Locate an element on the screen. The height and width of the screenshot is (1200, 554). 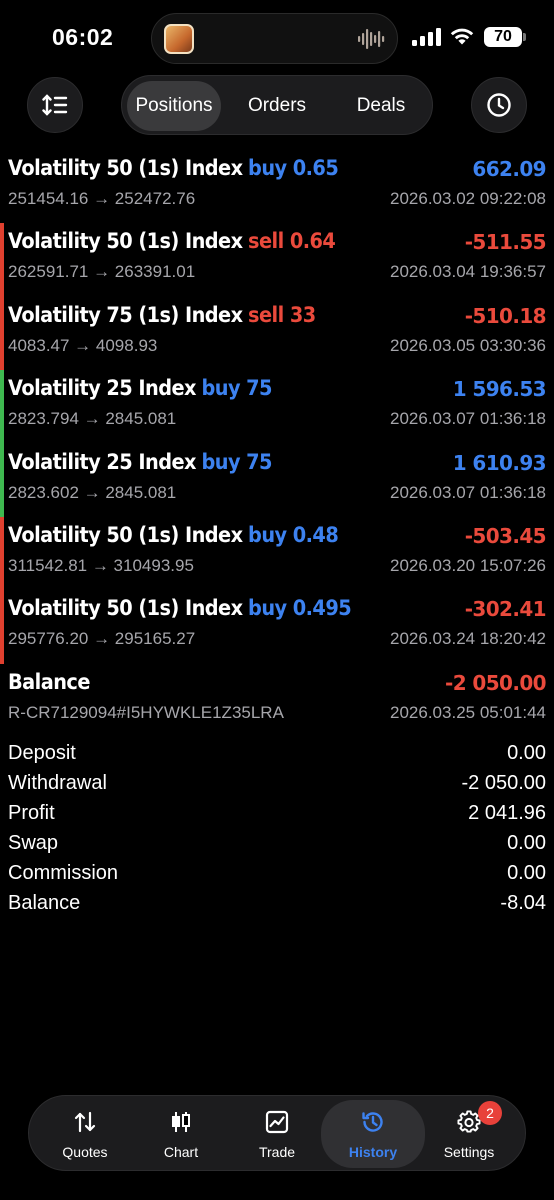
sort-button is located at coordinates (55, 105).